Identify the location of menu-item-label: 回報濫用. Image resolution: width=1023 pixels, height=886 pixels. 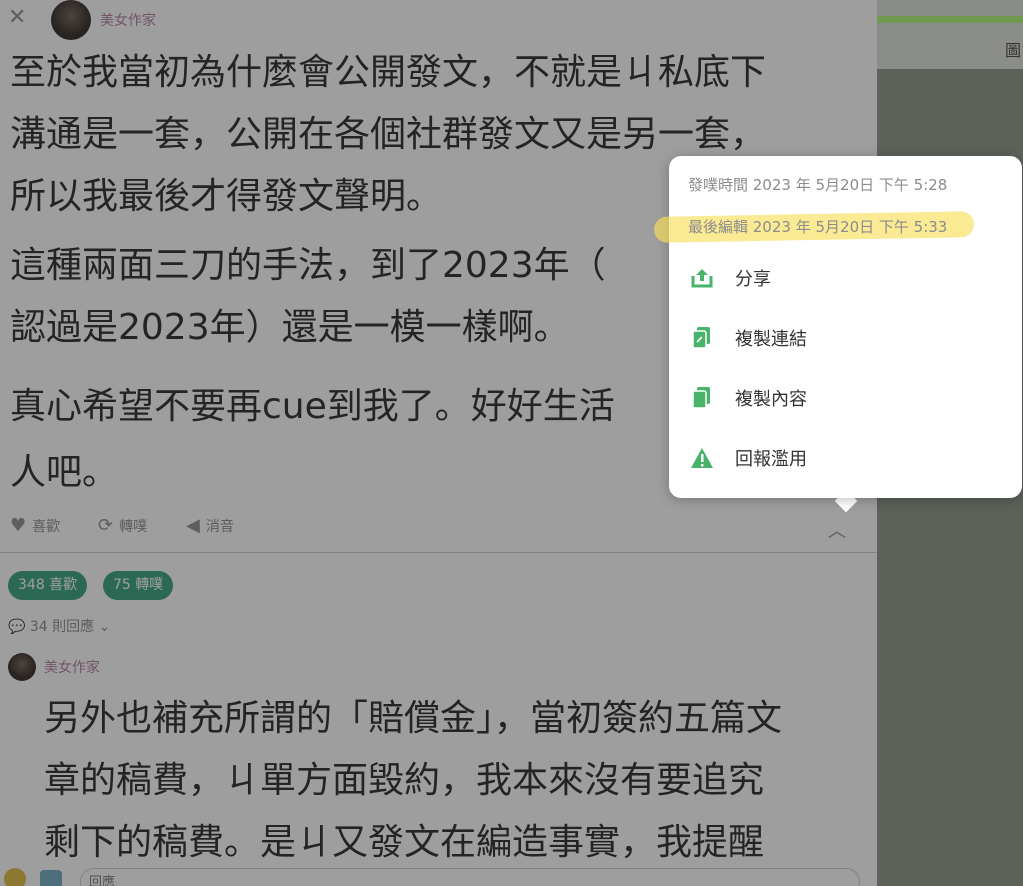
(771, 459).